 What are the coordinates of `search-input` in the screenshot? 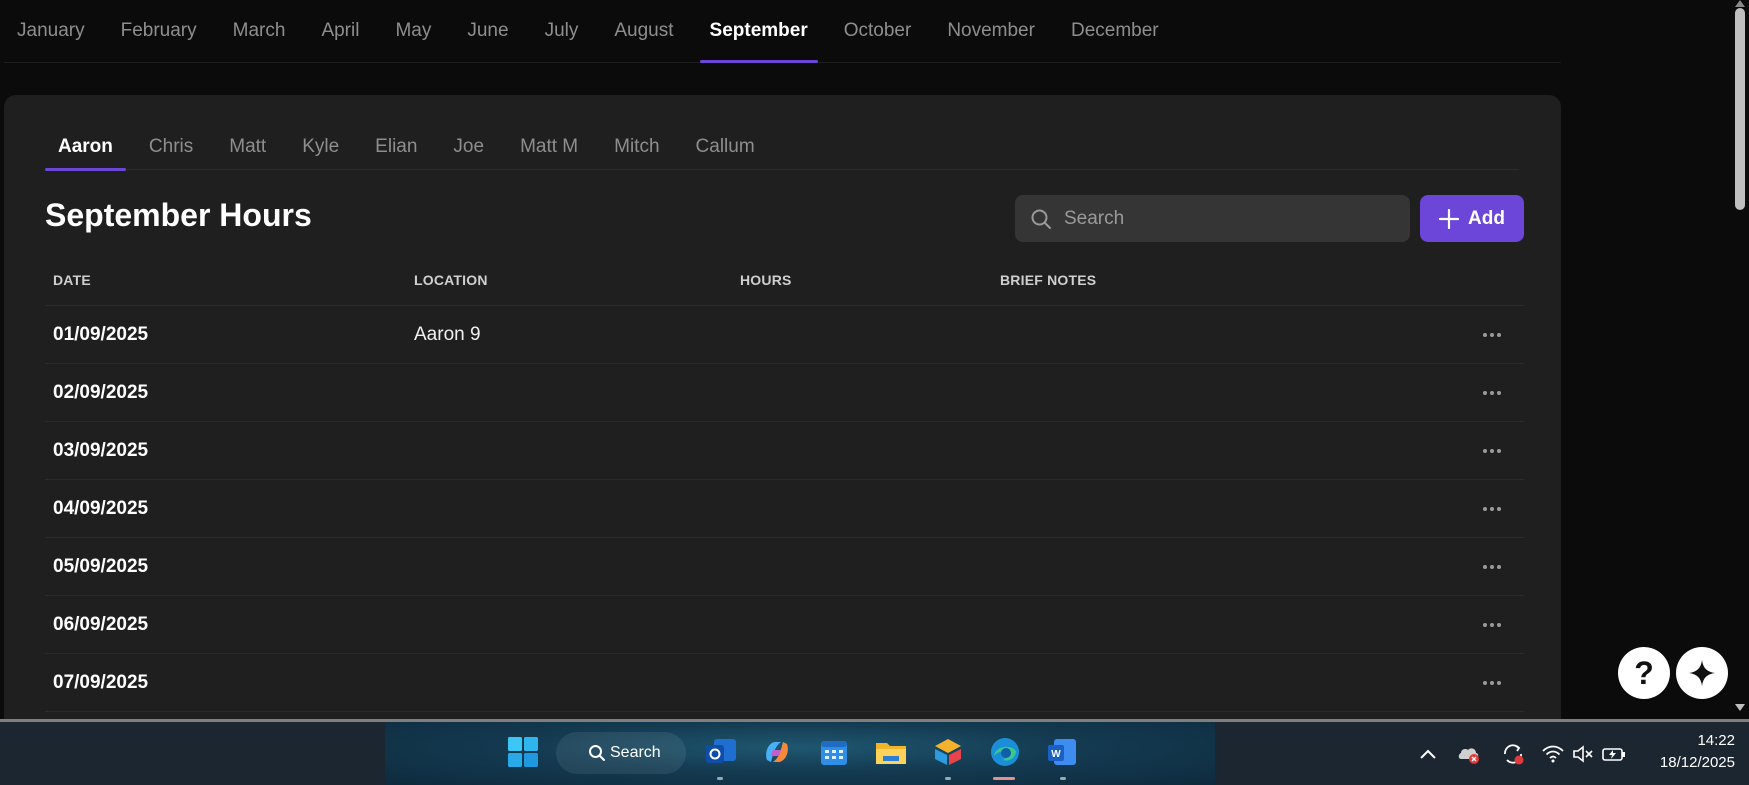 It's located at (1224, 218).